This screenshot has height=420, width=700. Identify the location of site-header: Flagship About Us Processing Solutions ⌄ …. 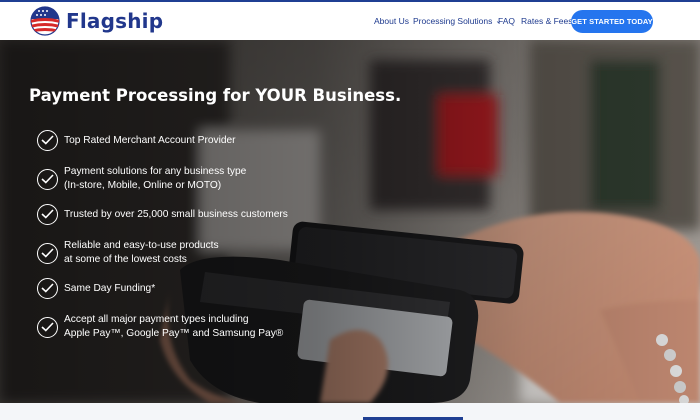
(350, 21).